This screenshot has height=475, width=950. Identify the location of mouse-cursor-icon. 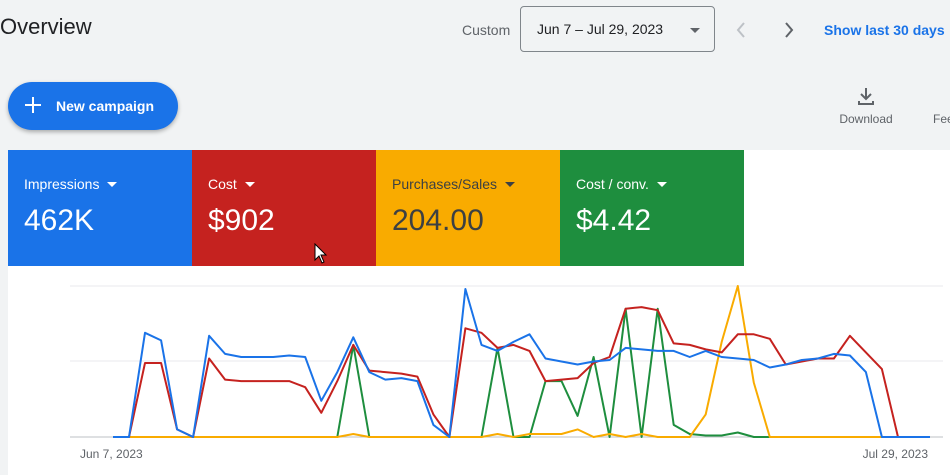
(321, 253).